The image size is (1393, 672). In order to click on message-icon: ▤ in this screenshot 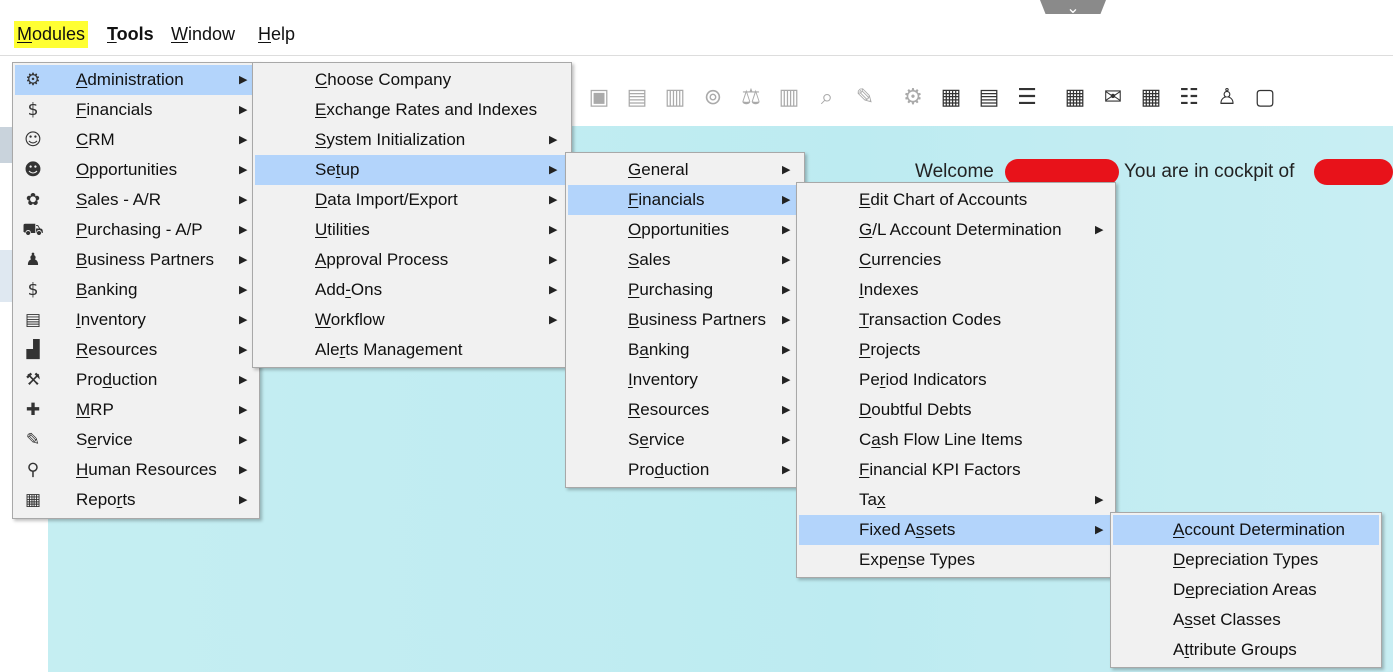, I will do `click(989, 97)`.